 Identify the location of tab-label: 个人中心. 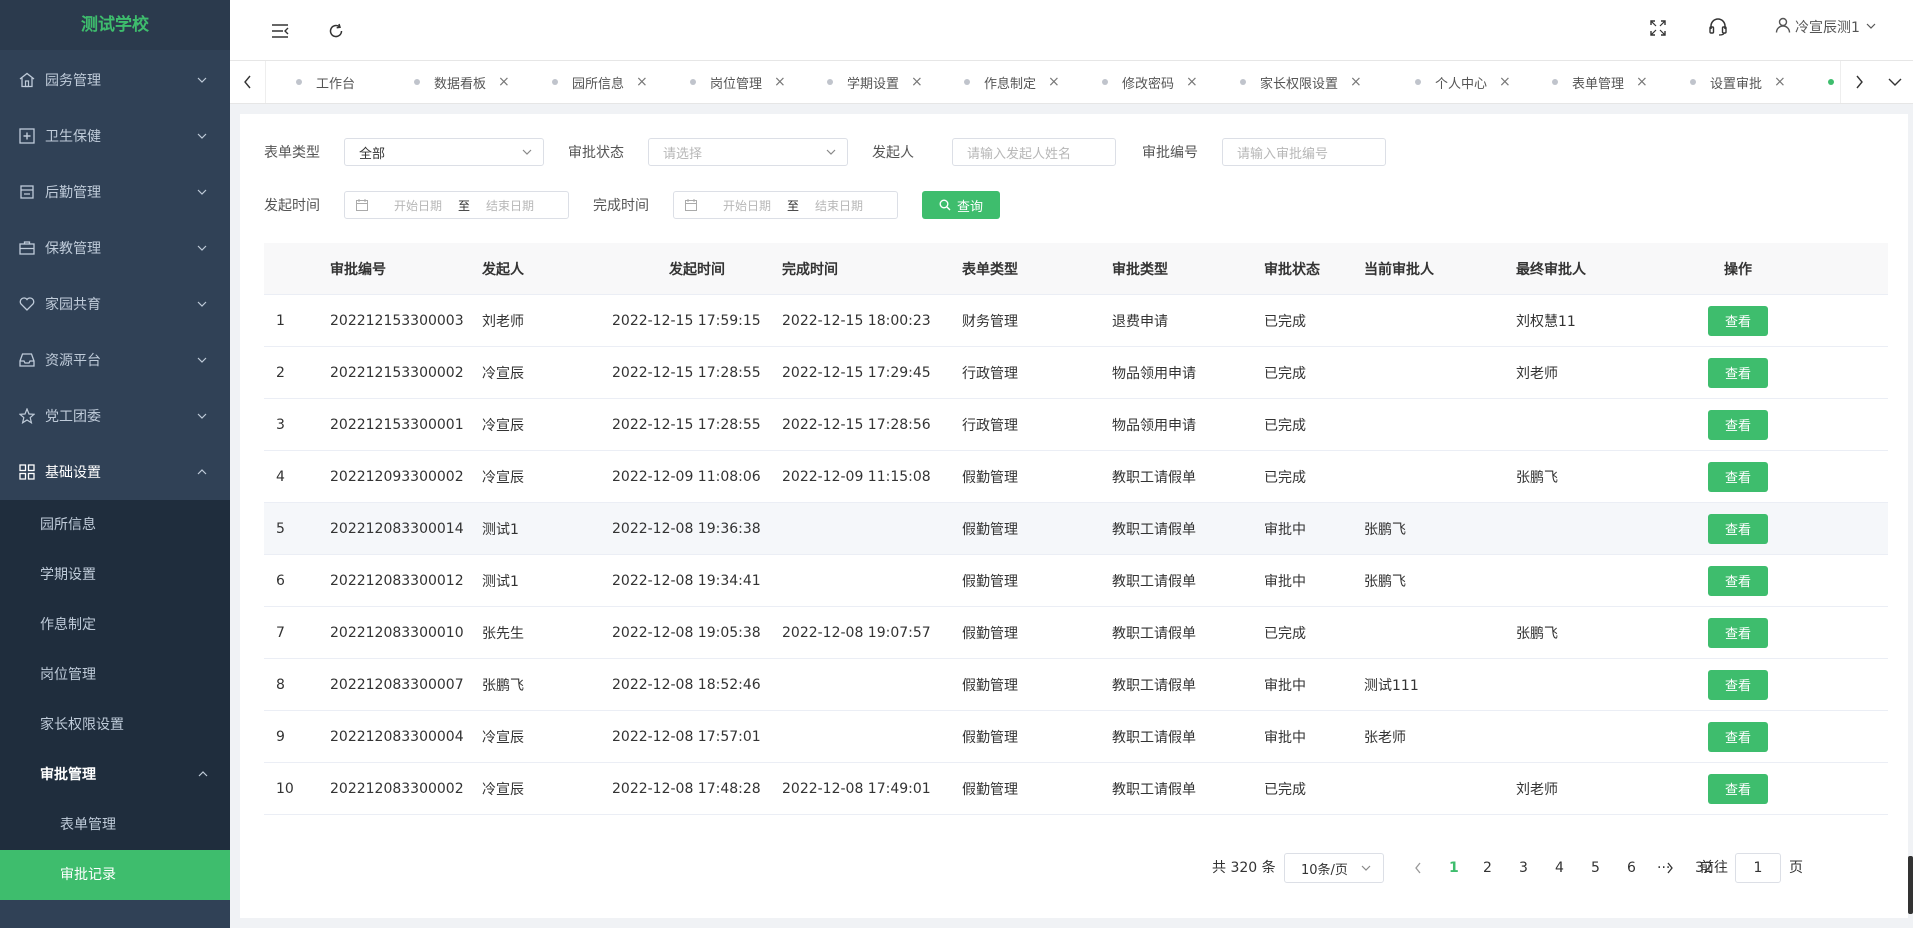
(1461, 84).